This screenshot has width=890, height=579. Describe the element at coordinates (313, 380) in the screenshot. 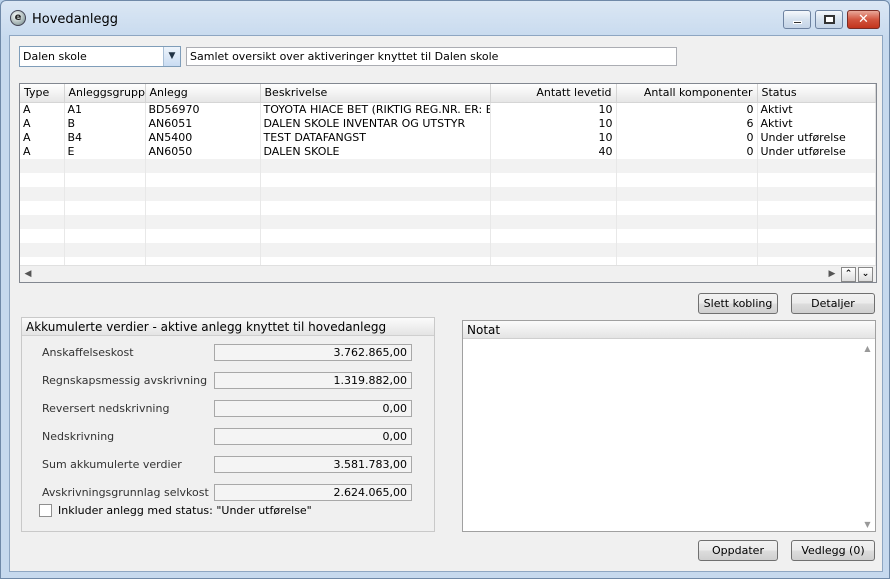

I see `value-regnskapsmessig-avskrivning: 1.319.882,00` at that location.